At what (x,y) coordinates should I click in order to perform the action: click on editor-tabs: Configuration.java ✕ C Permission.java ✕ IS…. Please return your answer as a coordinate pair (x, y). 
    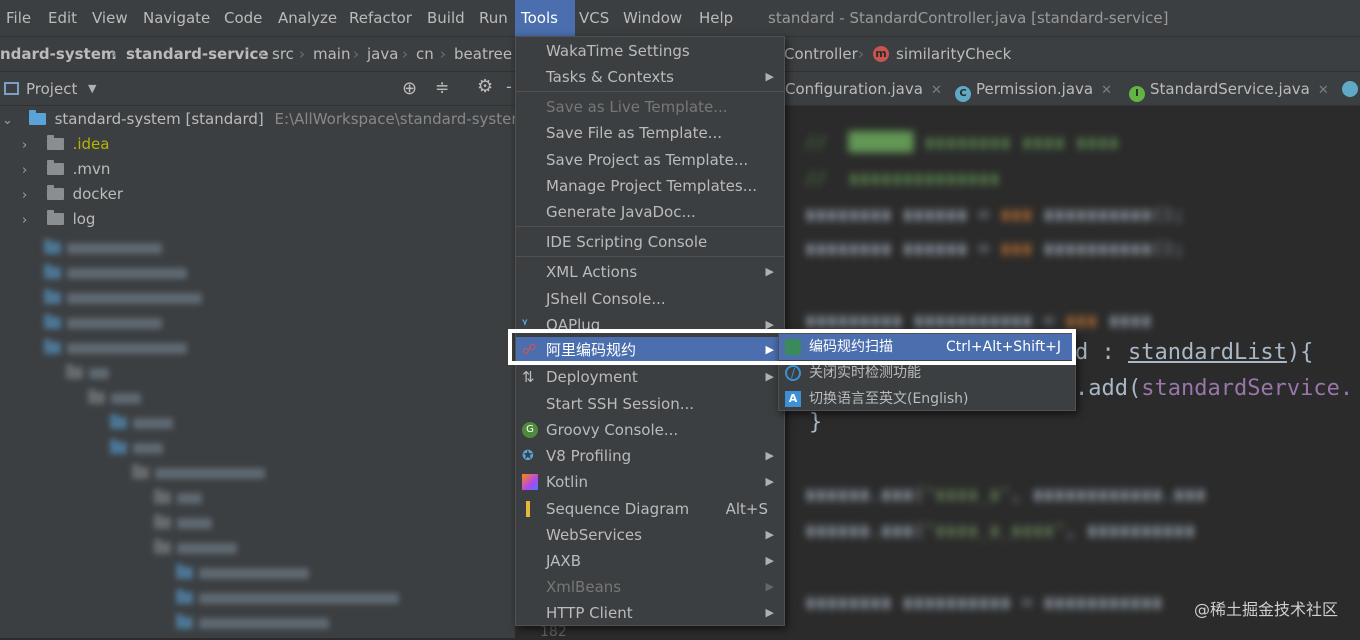
    Looking at the image, I should click on (1072, 89).